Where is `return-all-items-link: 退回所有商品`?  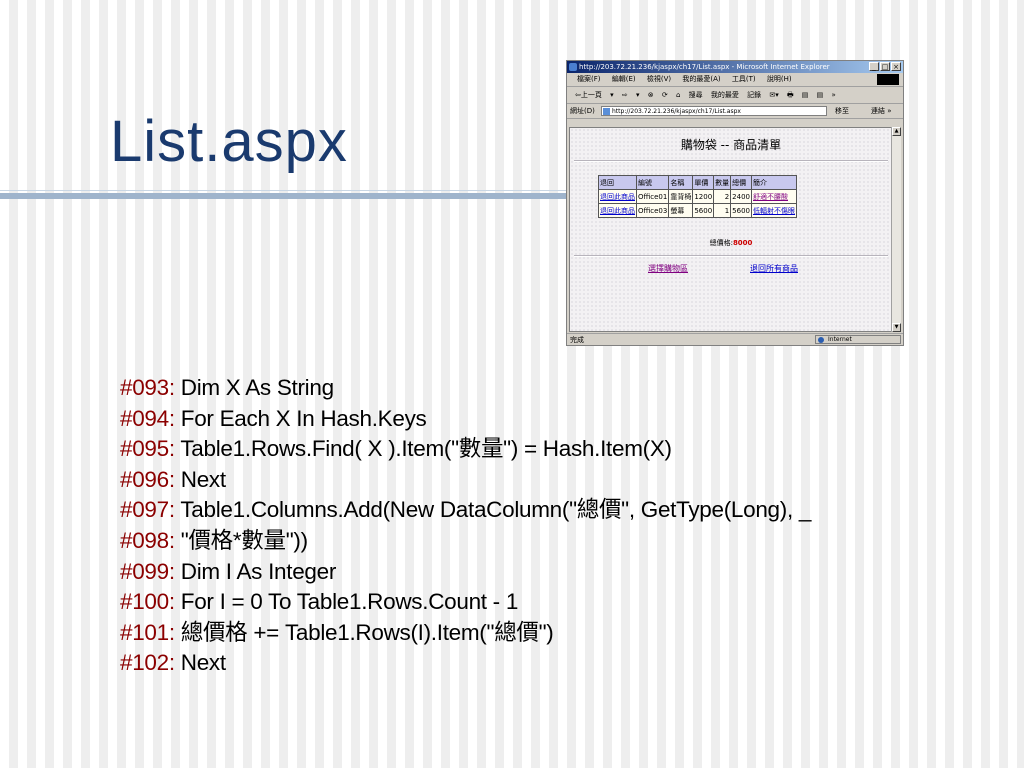
return-all-items-link: 退回所有商品 is located at coordinates (774, 268).